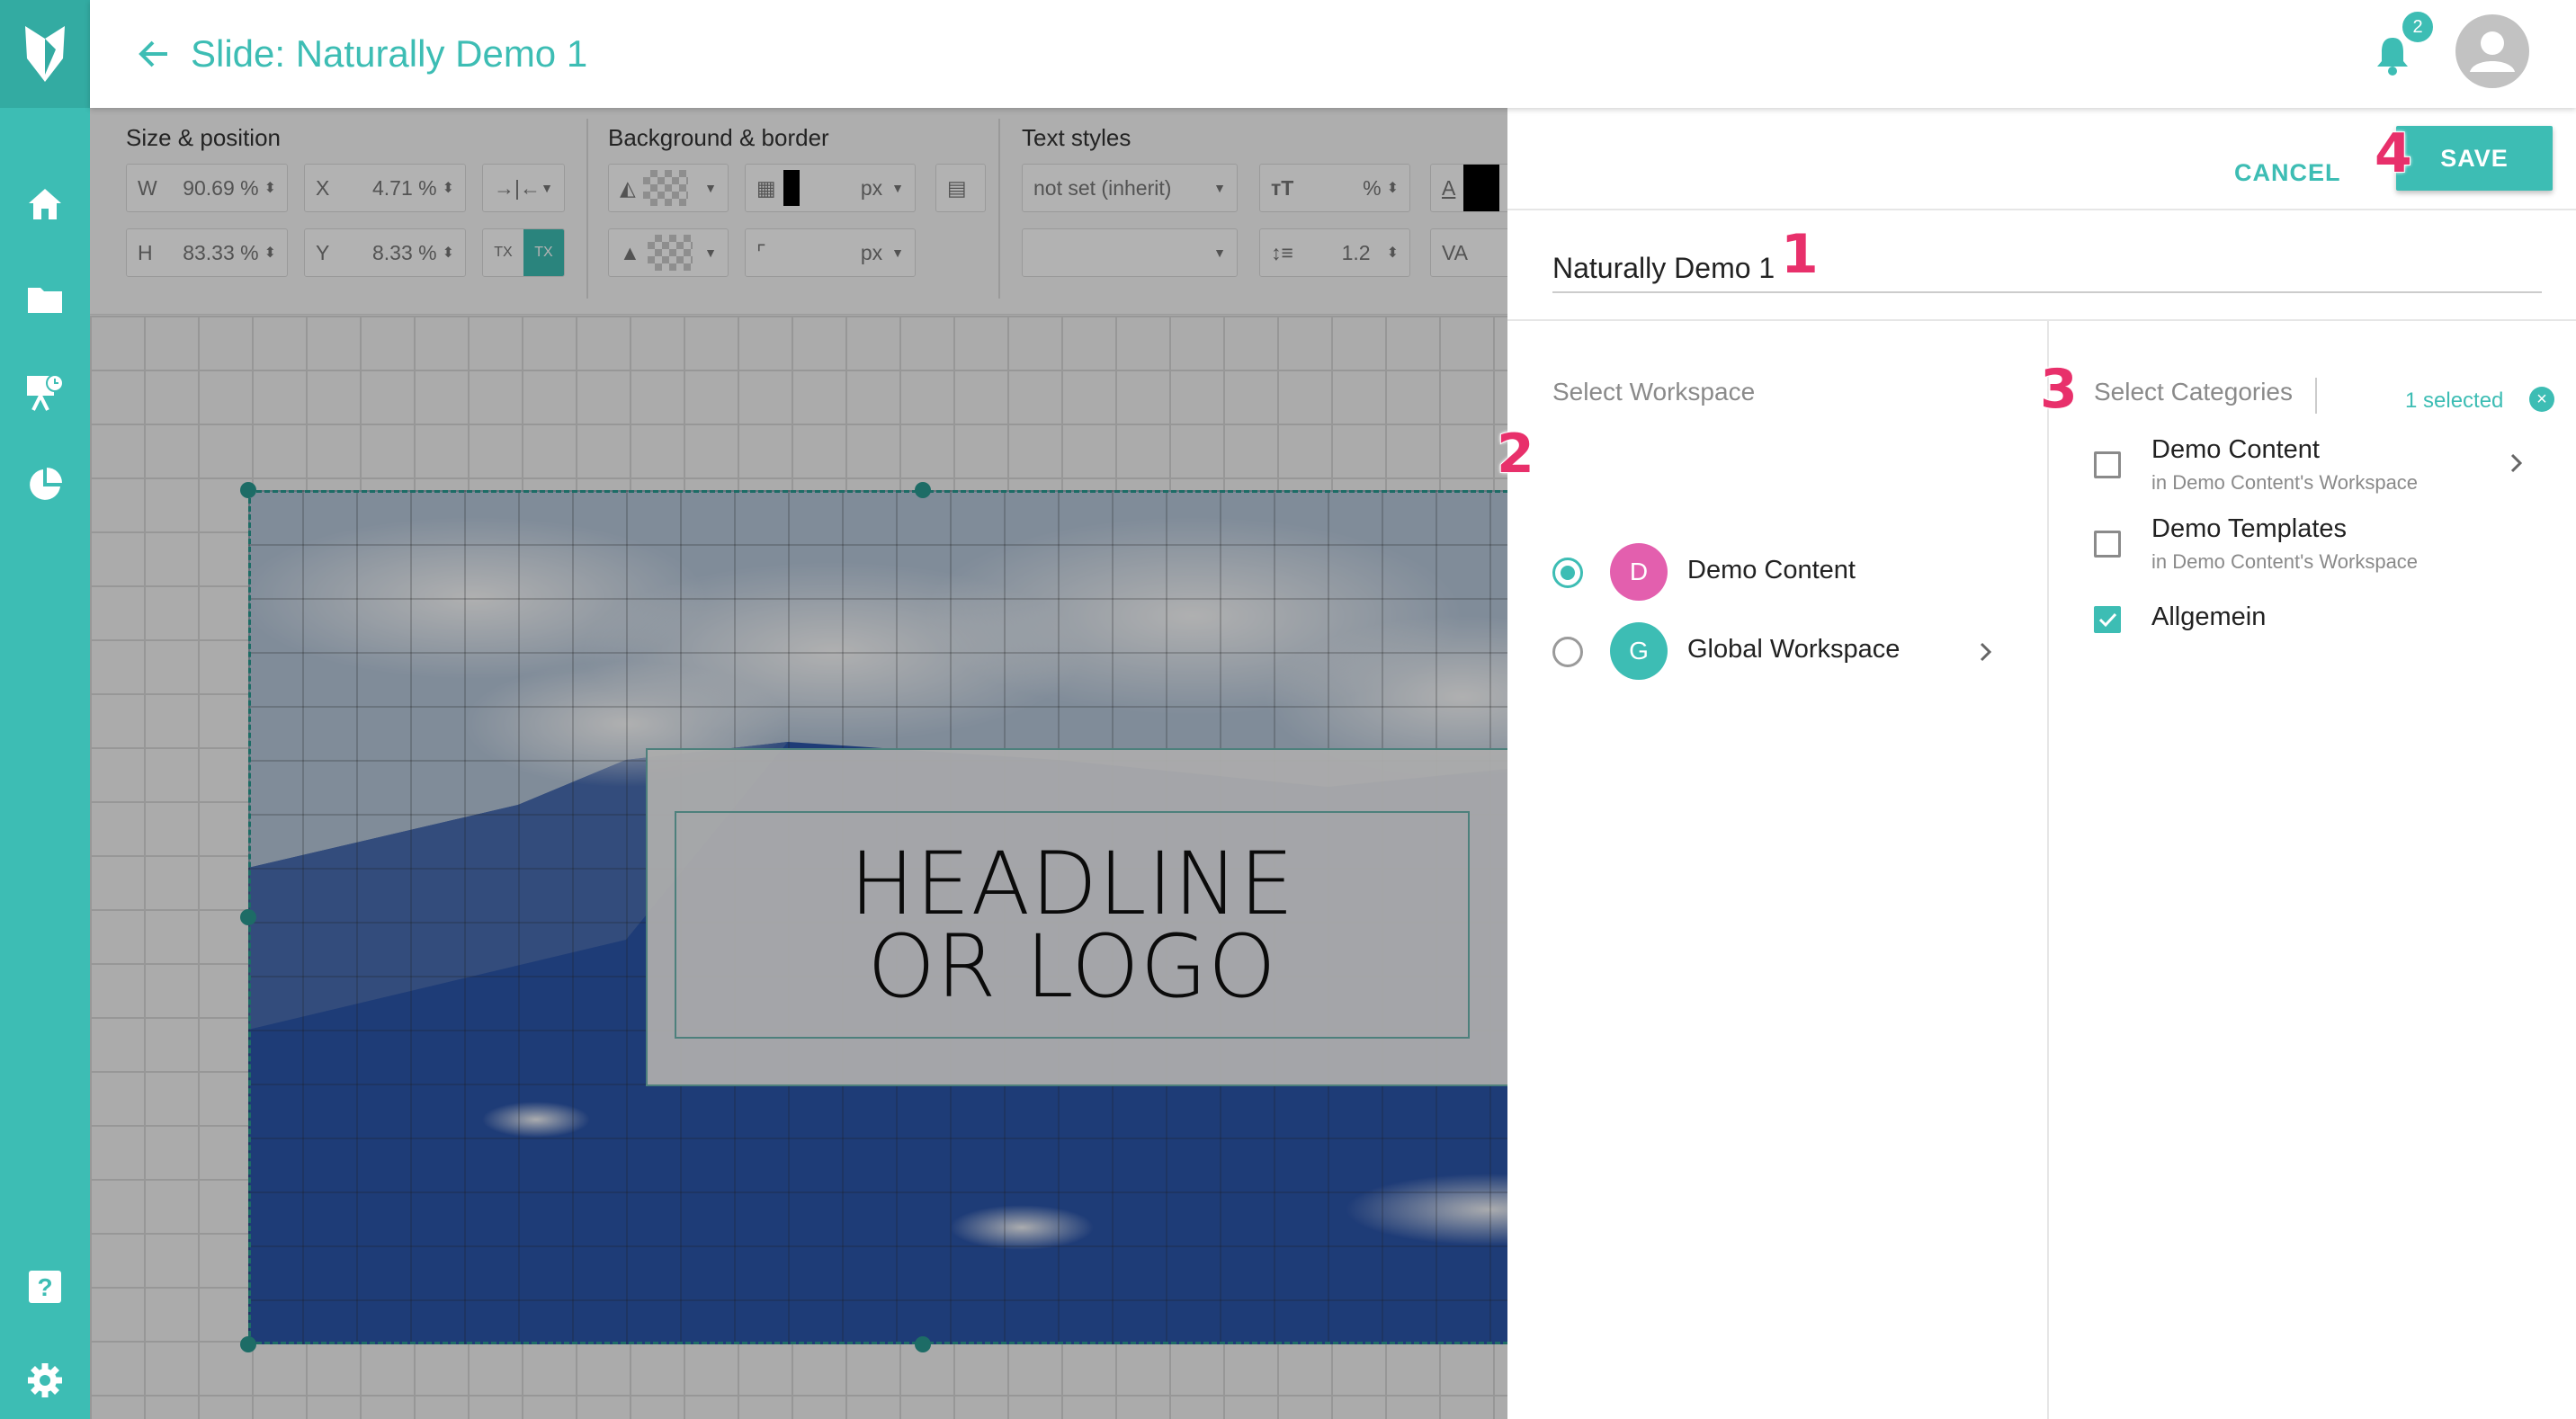 The image size is (2576, 1419). I want to click on callout-number: 4, so click(2393, 153).